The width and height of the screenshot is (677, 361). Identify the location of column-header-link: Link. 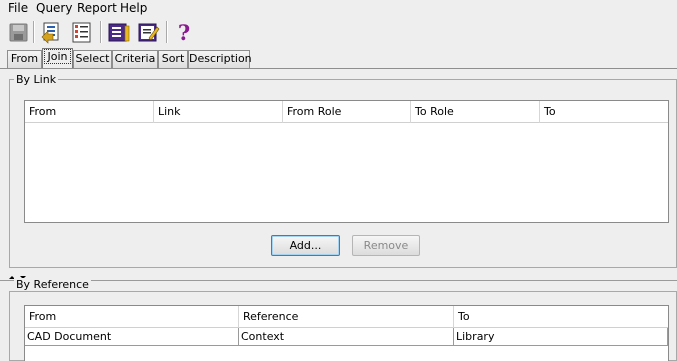
(218, 112).